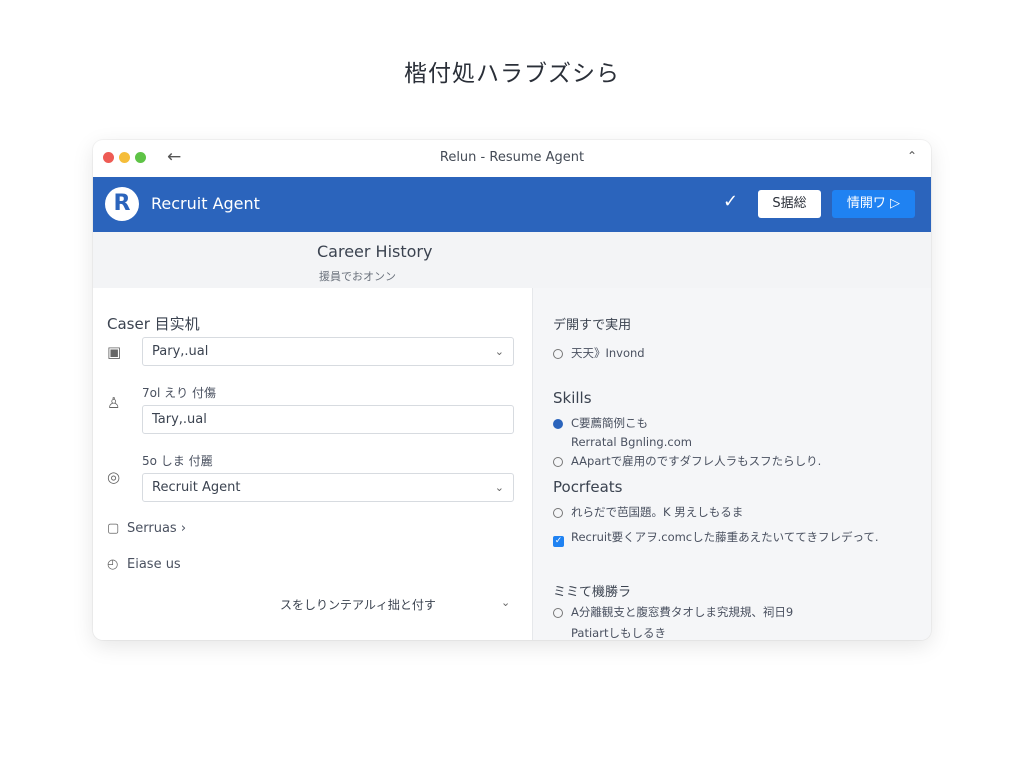  Describe the element at coordinates (113, 528) in the screenshot. I see `file-icon: ▢` at that location.